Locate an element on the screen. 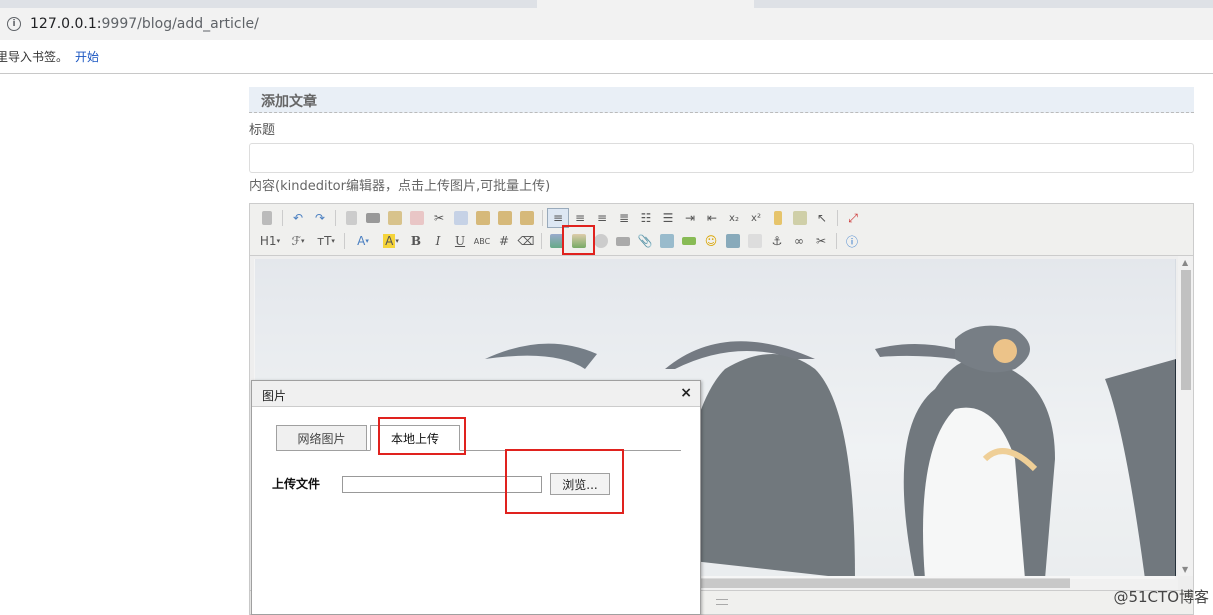 The height and width of the screenshot is (615, 1213). source-icon is located at coordinates (267, 218).